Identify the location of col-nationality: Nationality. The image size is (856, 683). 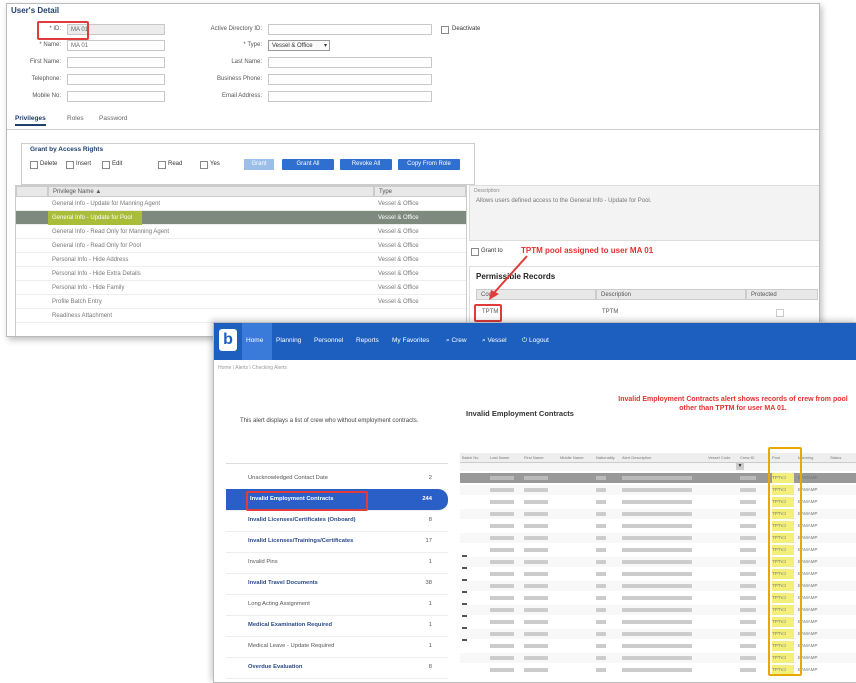
(605, 457).